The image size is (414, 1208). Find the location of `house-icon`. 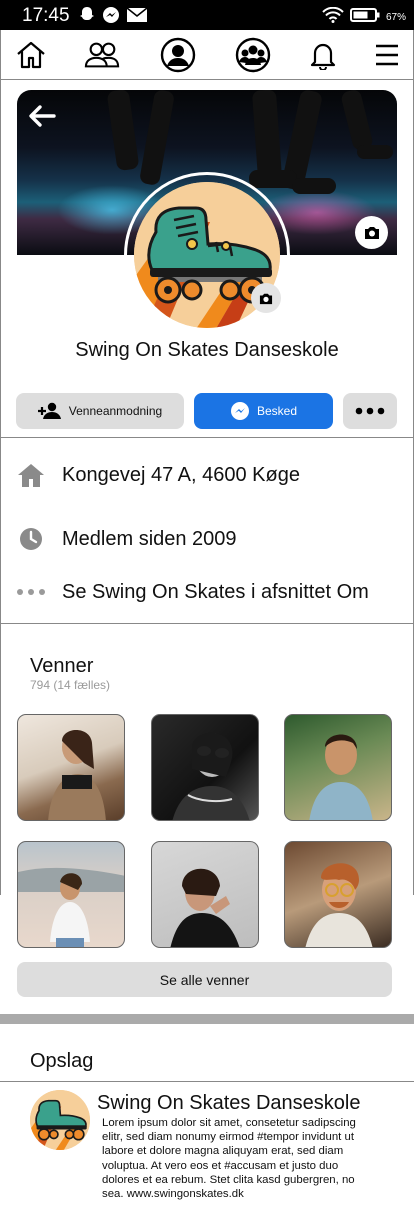

house-icon is located at coordinates (31, 475).